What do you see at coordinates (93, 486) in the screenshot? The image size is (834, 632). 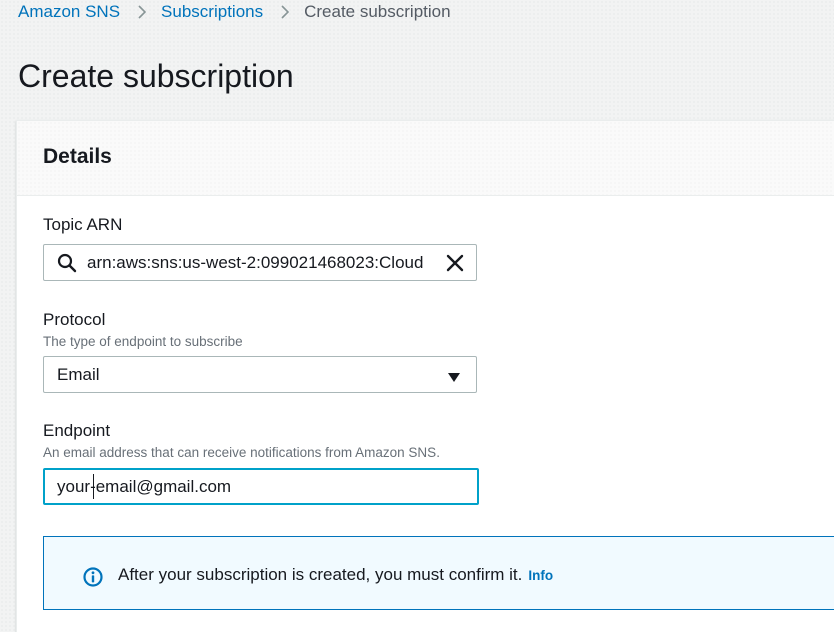 I see `text-cursor` at bounding box center [93, 486].